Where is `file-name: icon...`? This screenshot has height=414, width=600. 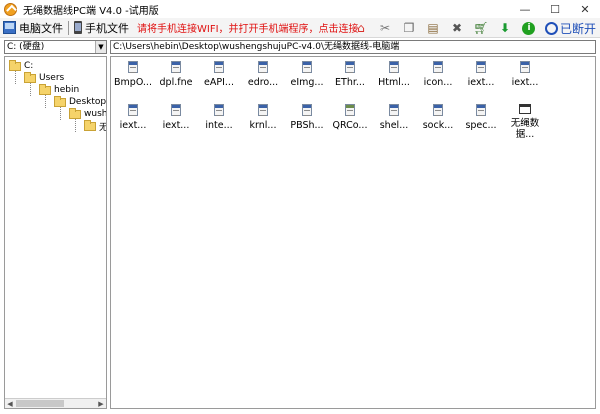 file-name: icon... is located at coordinates (438, 82).